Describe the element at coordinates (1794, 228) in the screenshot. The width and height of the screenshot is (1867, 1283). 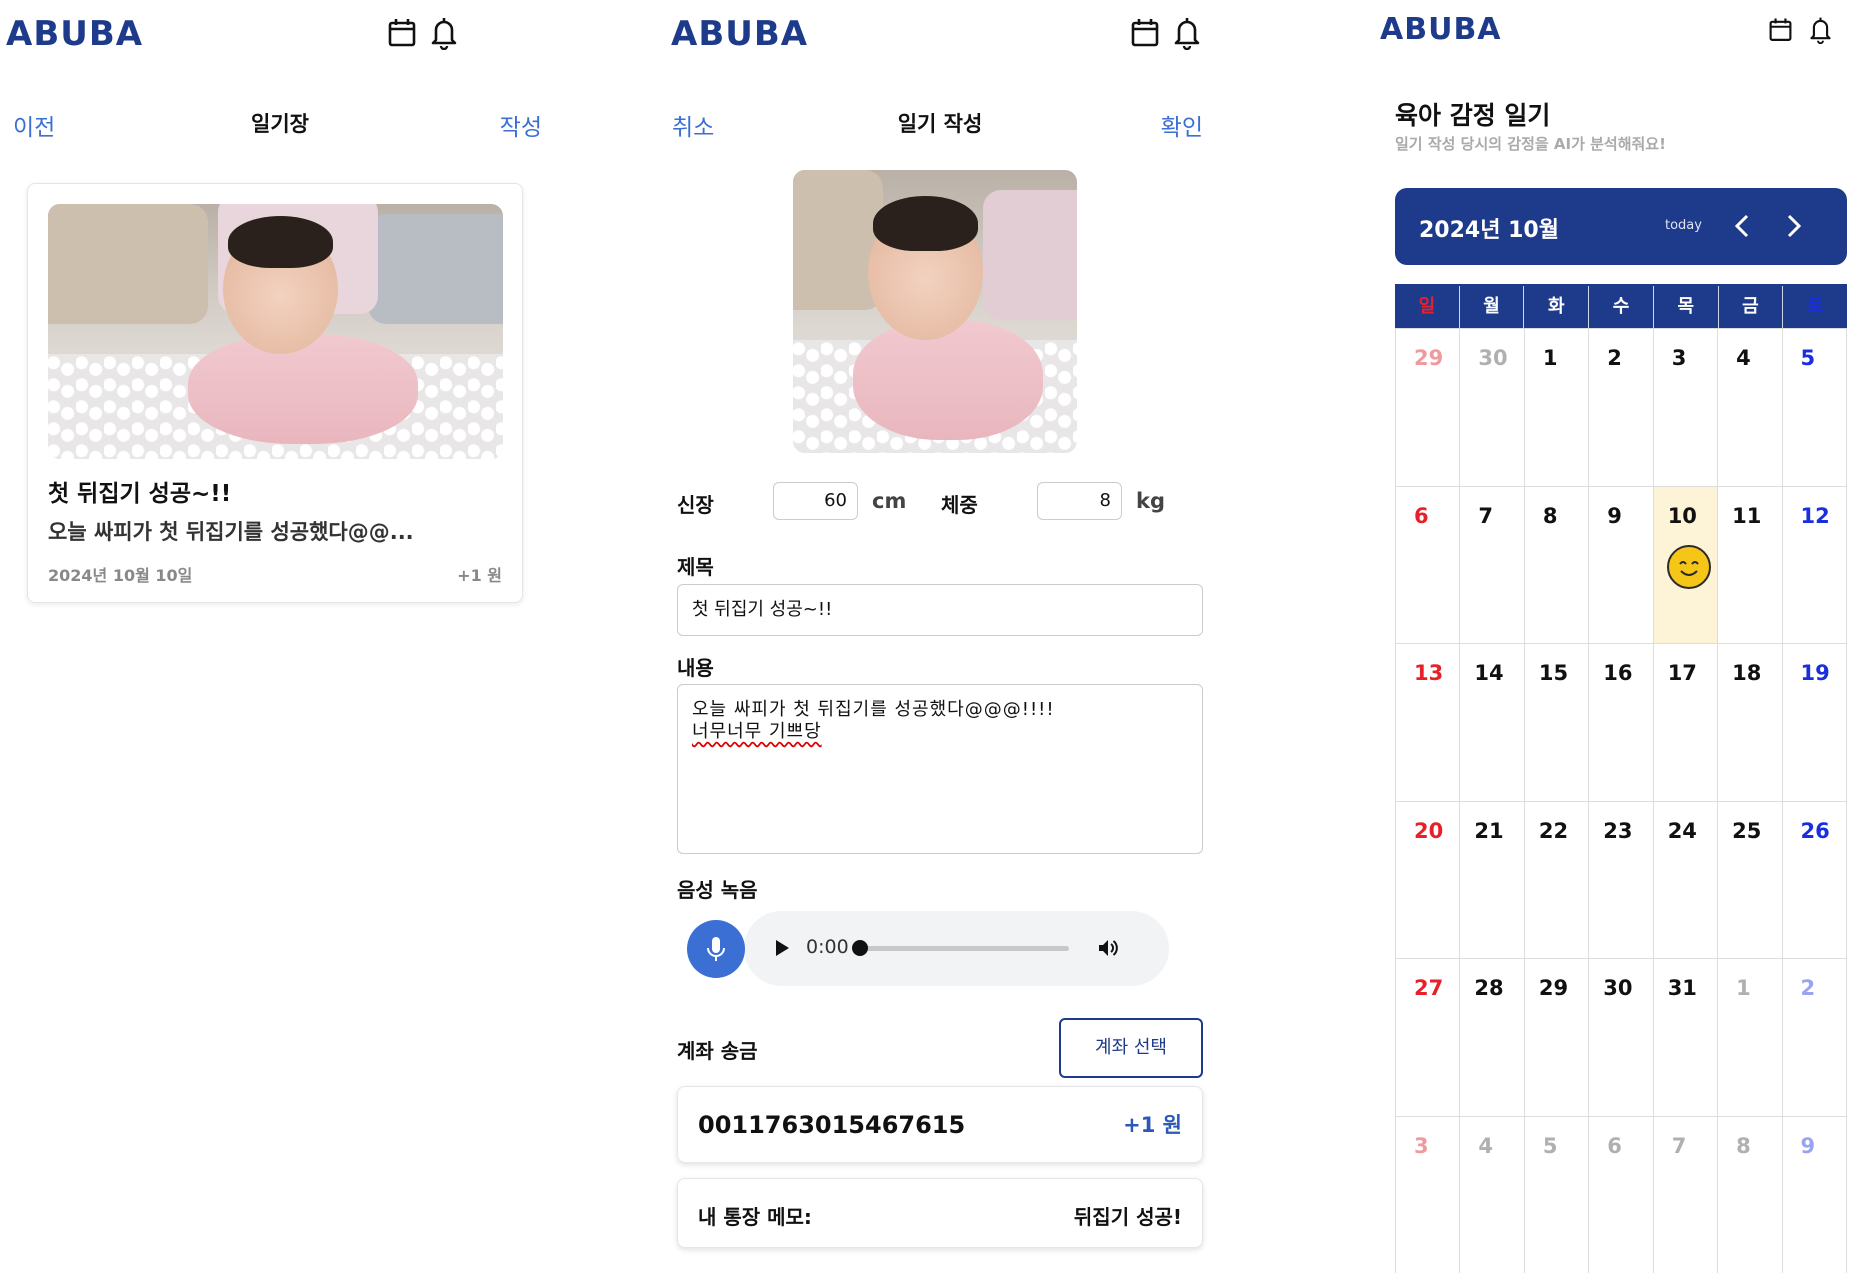
I see `next-month-icon` at that location.